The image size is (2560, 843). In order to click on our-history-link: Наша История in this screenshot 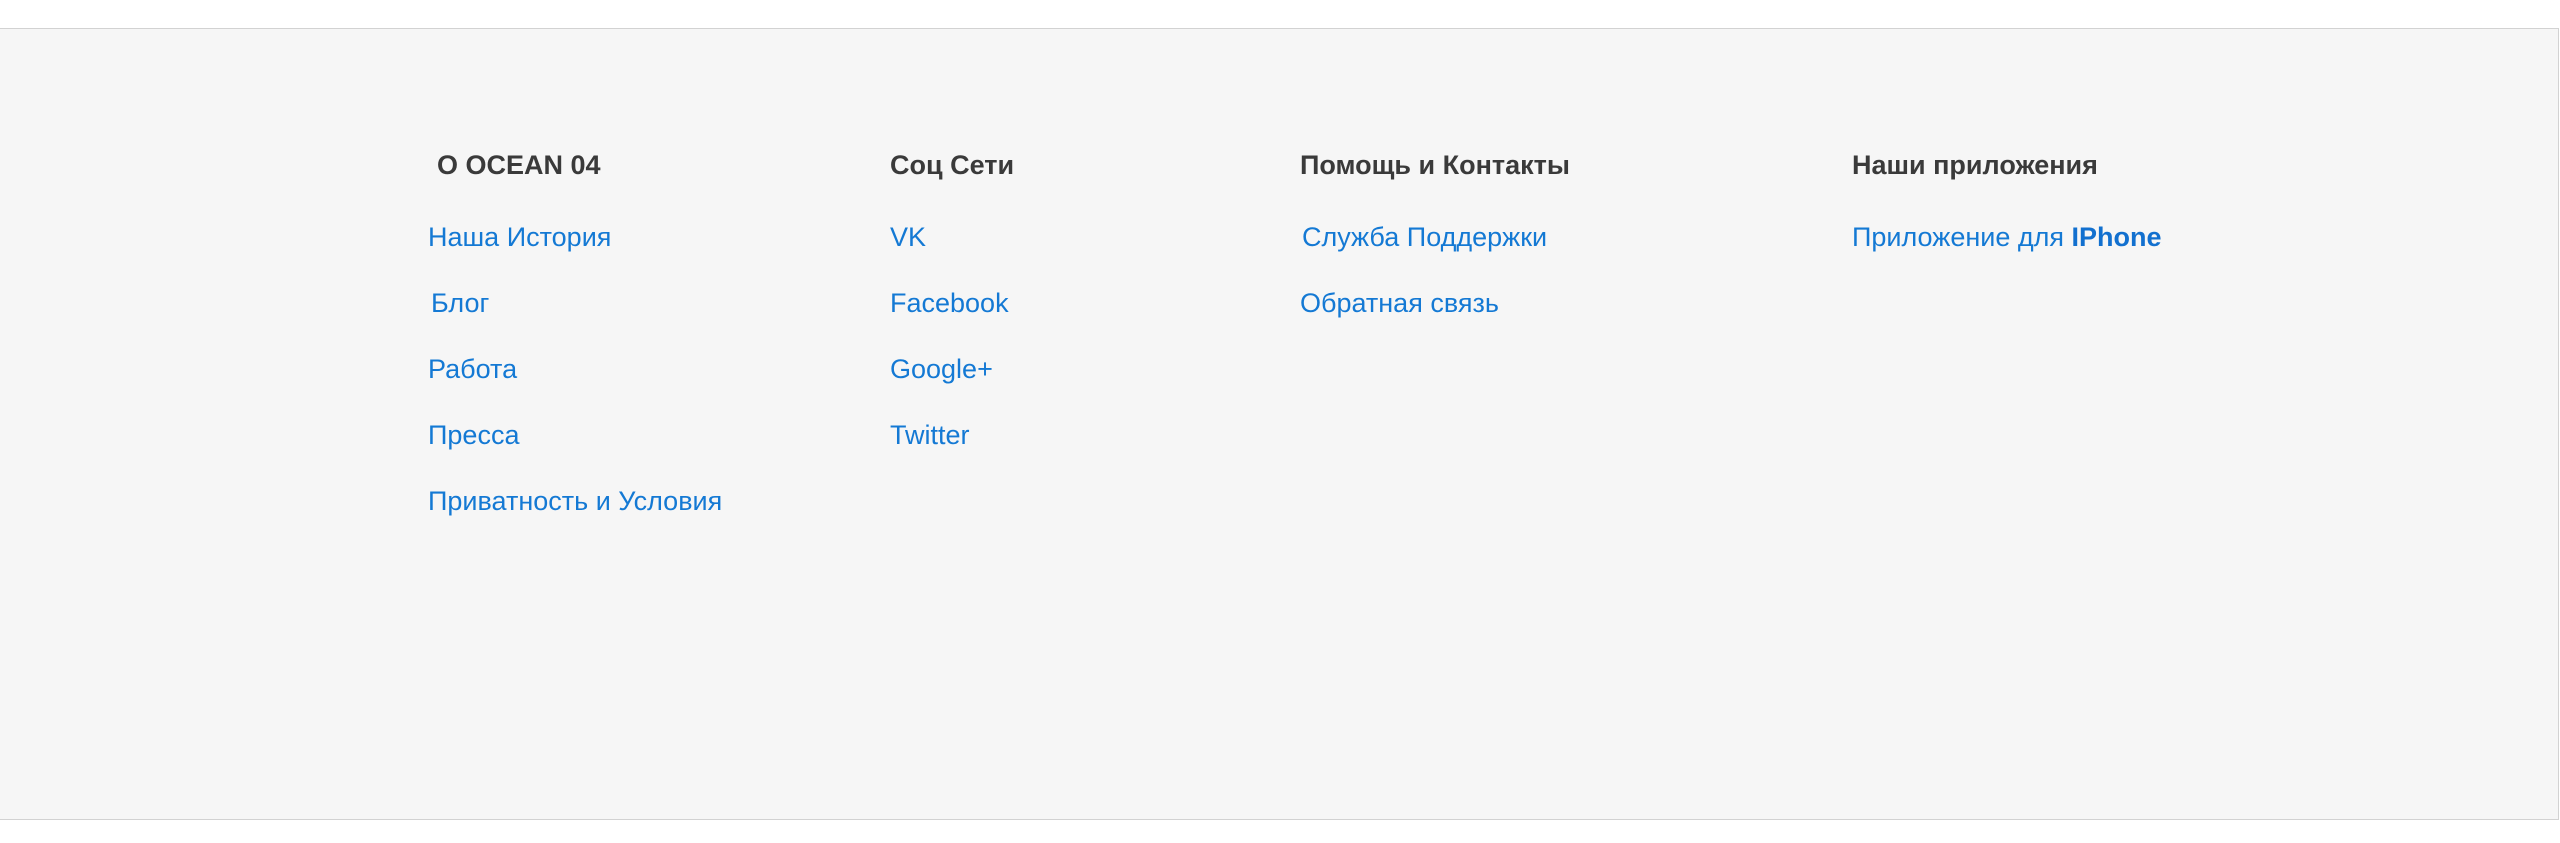, I will do `click(519, 237)`.